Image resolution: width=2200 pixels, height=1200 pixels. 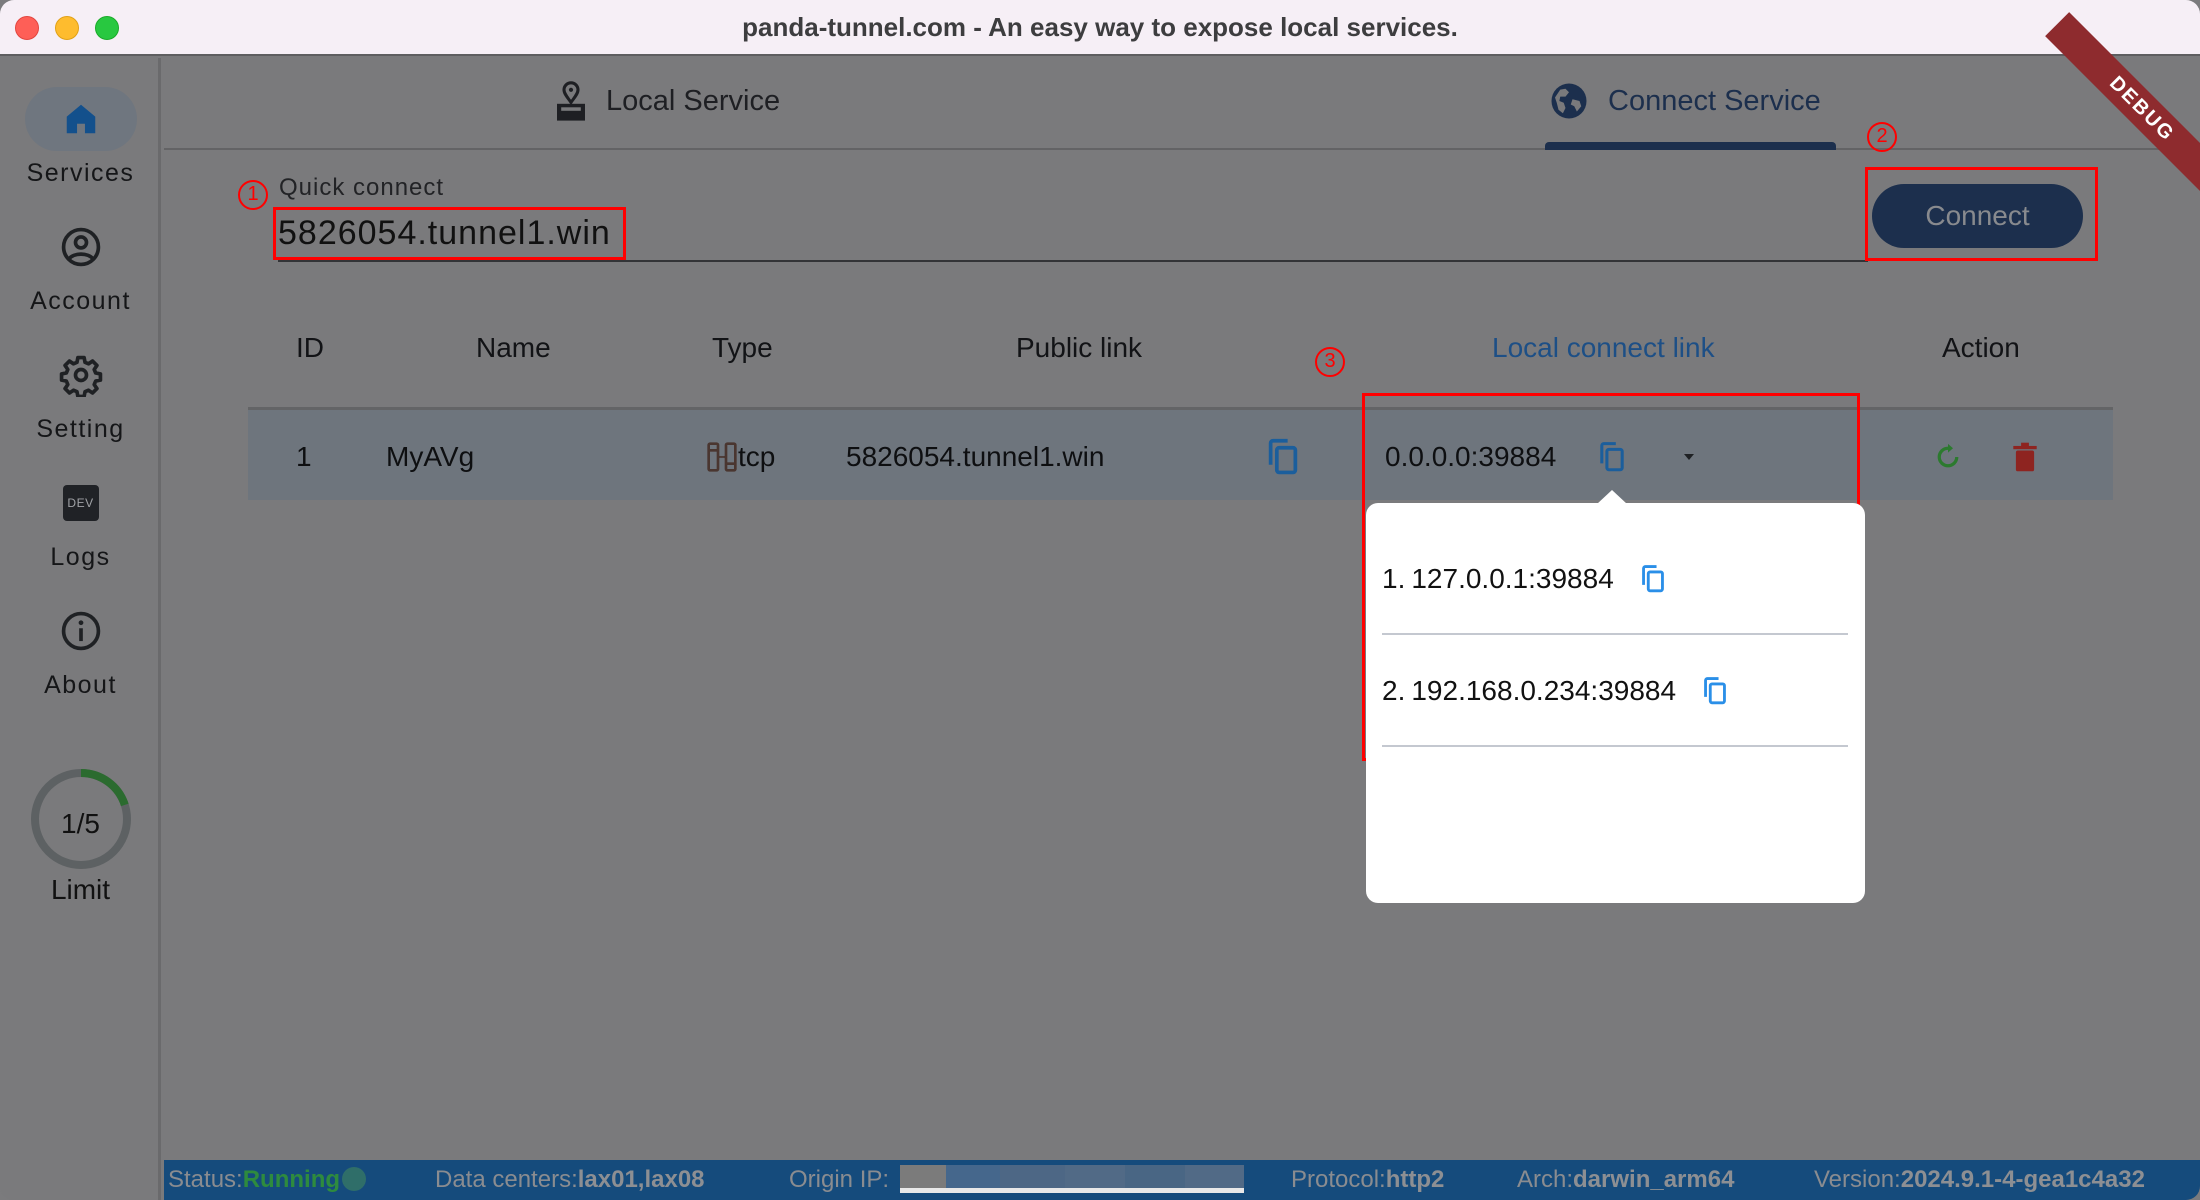 I want to click on tcp-connection-icon, so click(x=722, y=456).